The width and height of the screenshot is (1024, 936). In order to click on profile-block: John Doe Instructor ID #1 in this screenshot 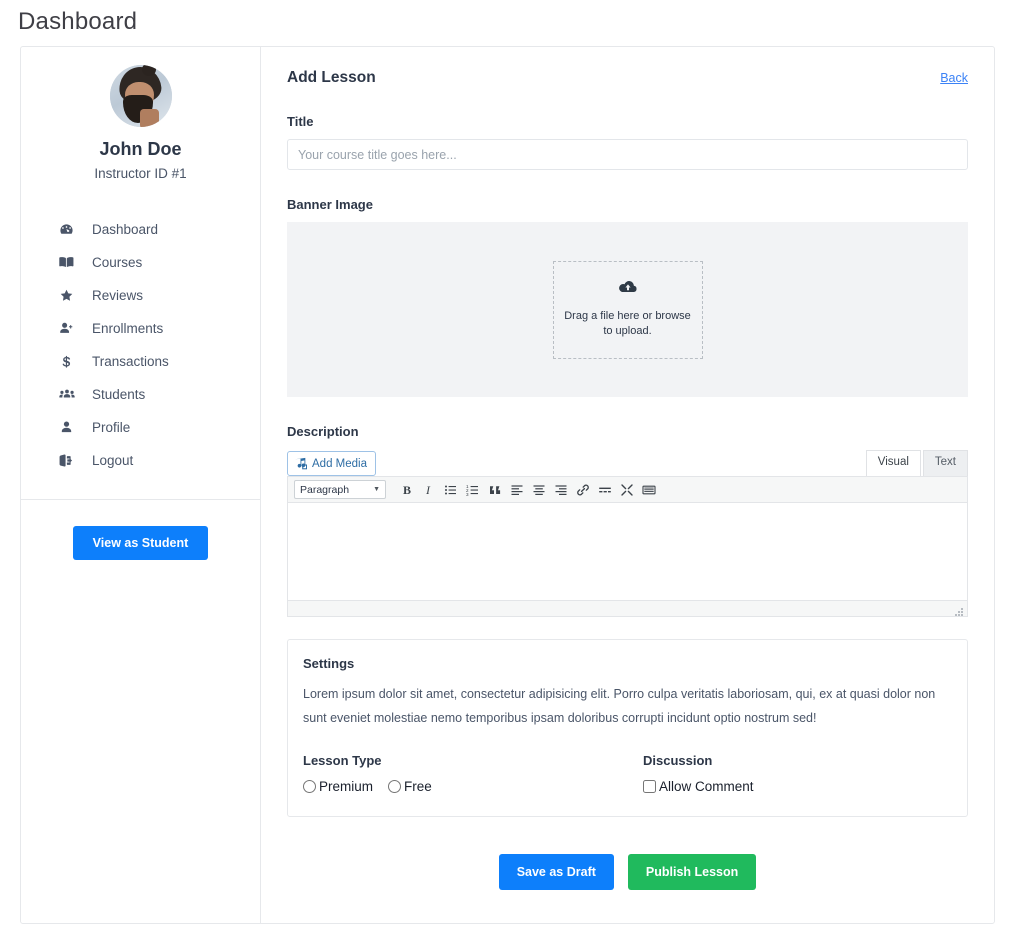, I will do `click(140, 123)`.